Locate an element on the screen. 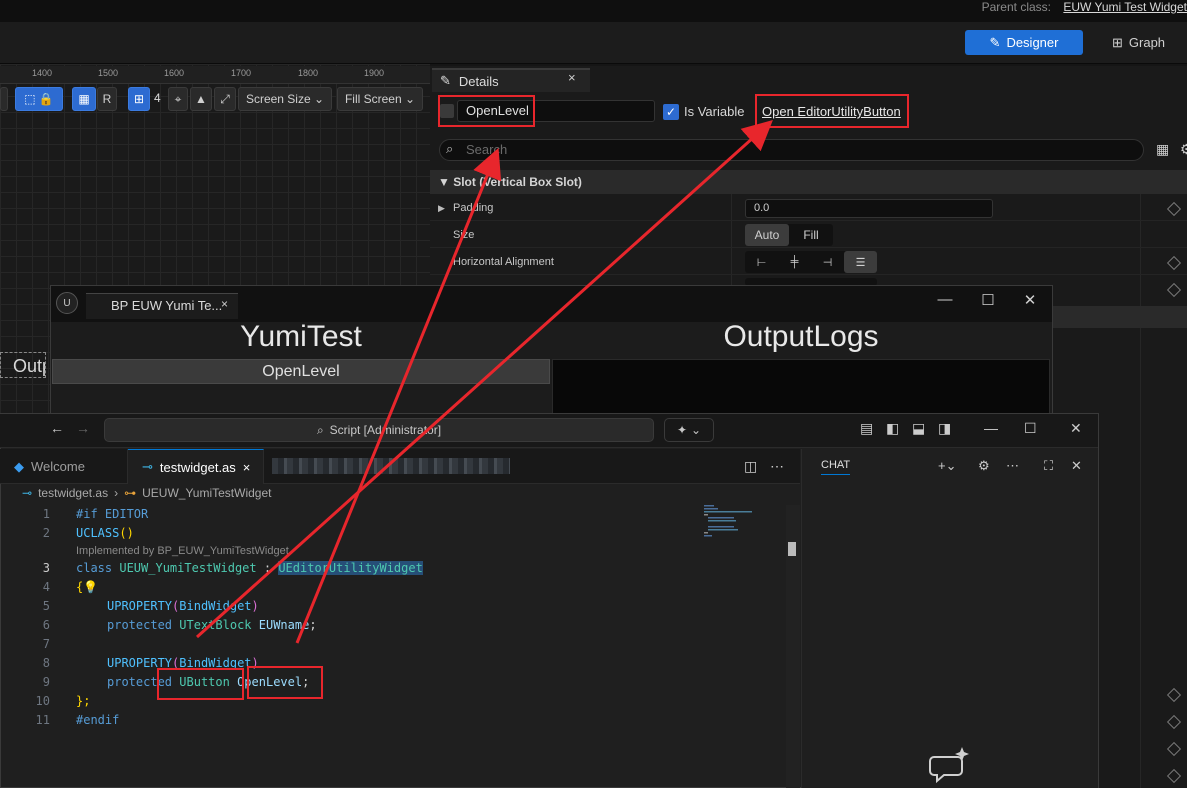 This screenshot has width=1187, height=788. fill-screen-dropdown: Fill Screen ⌄ is located at coordinates (380, 99).